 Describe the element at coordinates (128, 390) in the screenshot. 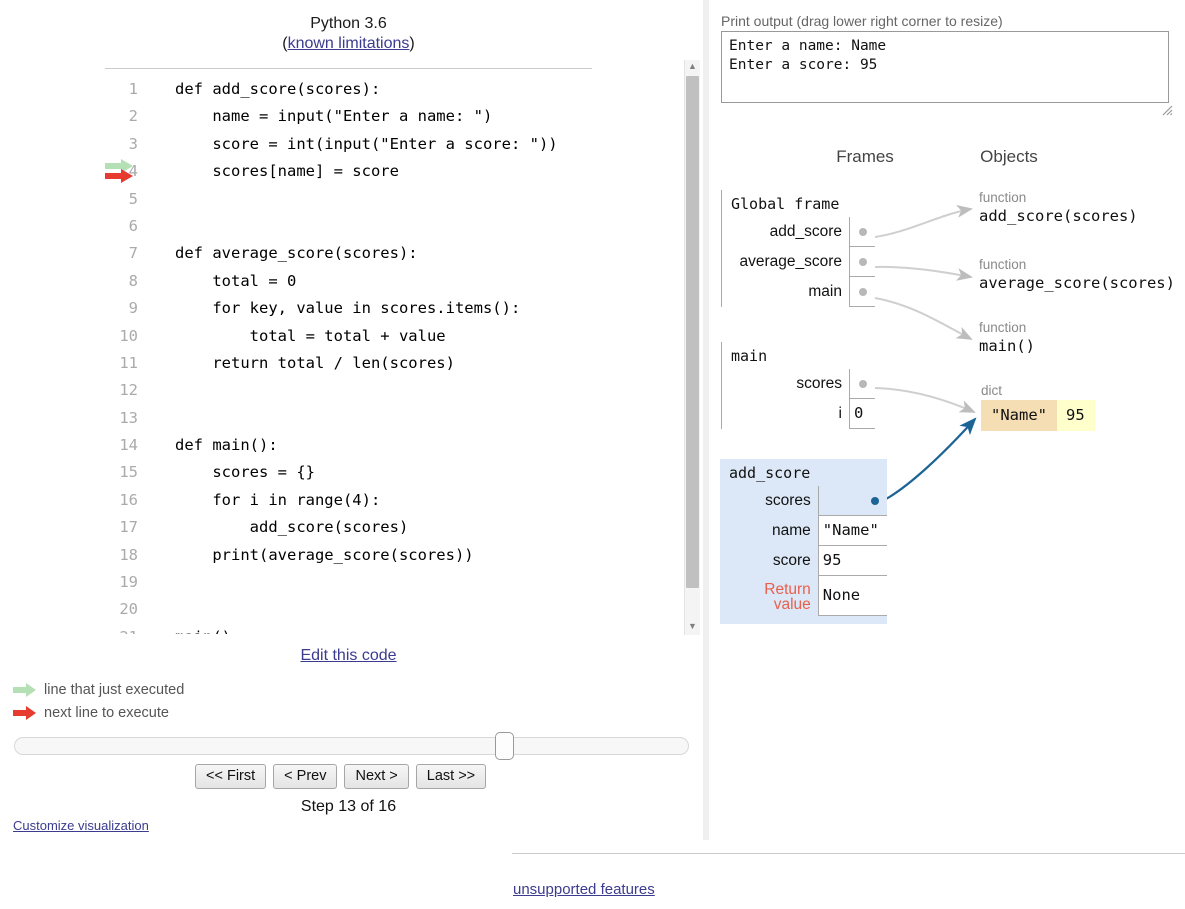

I see `code-line-number: 12` at that location.